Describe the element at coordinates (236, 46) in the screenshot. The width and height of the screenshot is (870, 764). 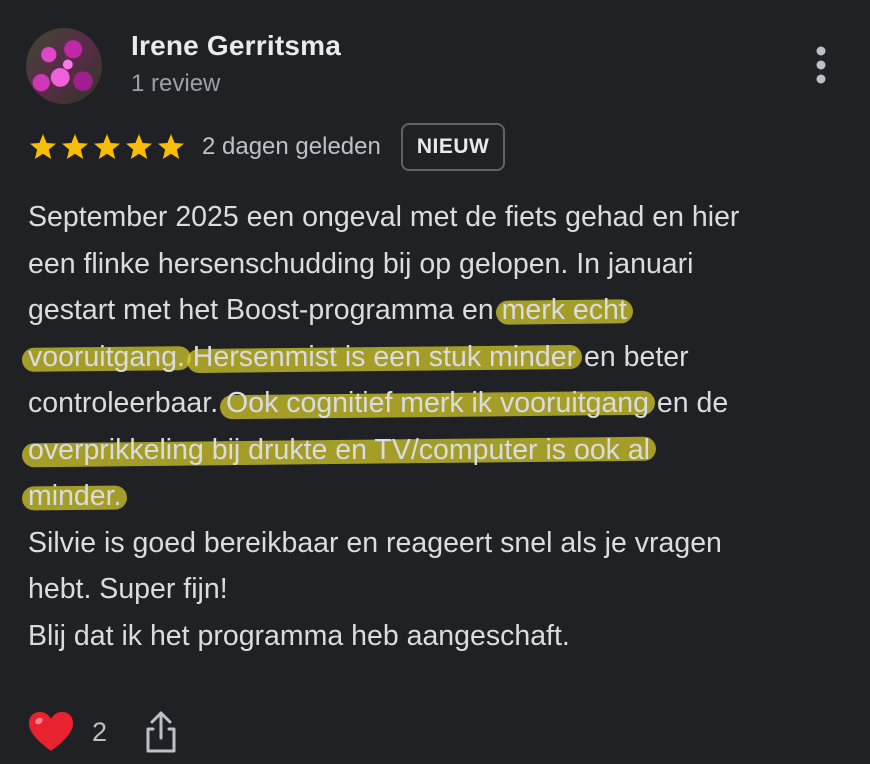
I see `reviewer-name: Irene Gerritsma` at that location.